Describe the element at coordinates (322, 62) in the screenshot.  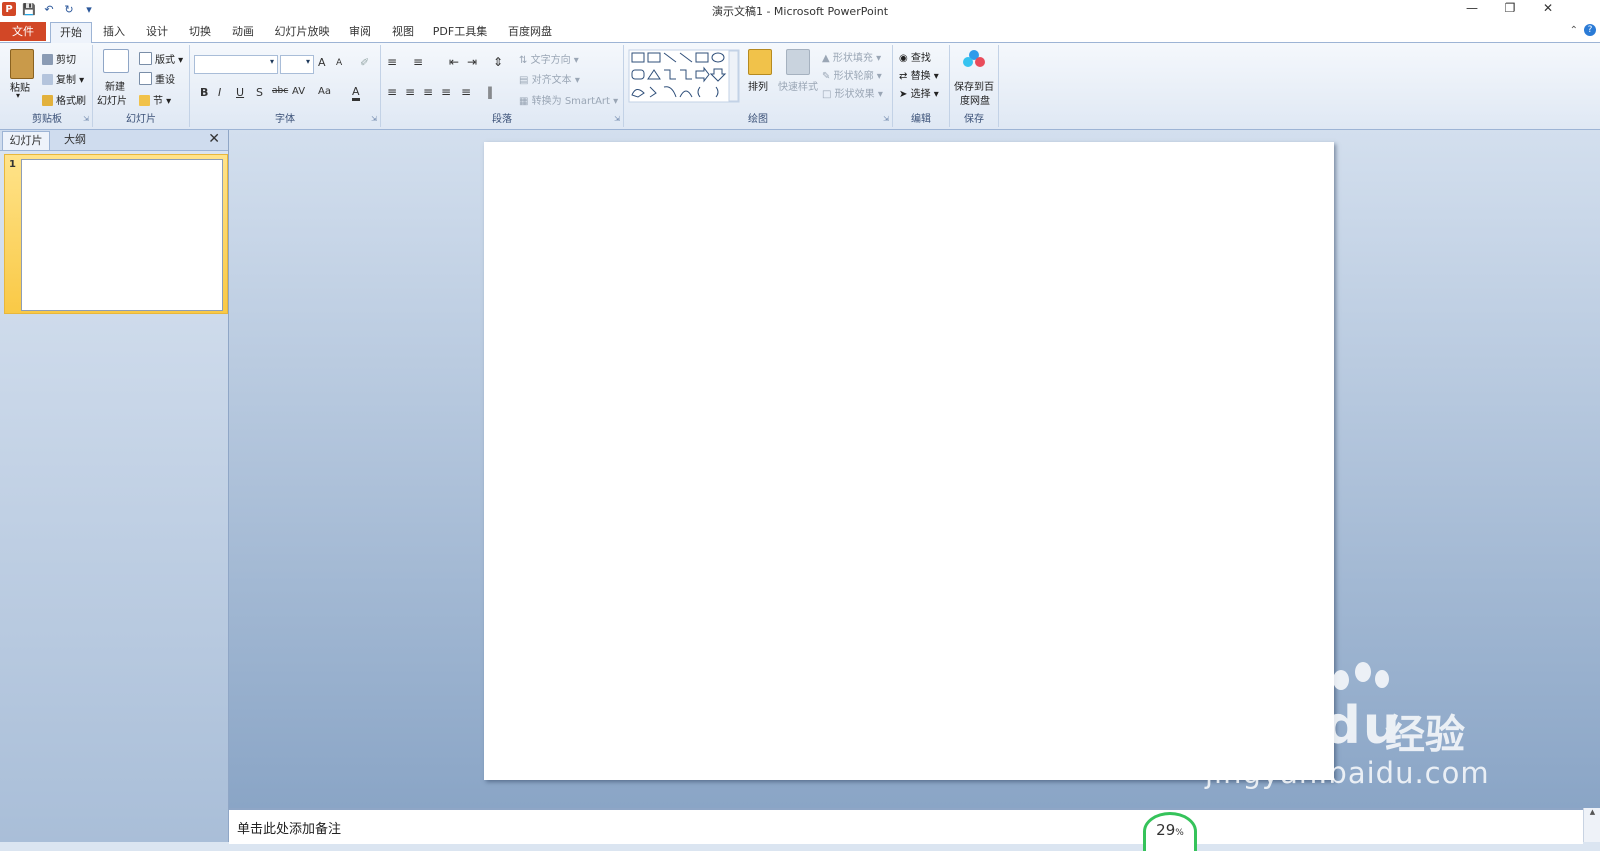
I see `grow-font-button: A` at that location.